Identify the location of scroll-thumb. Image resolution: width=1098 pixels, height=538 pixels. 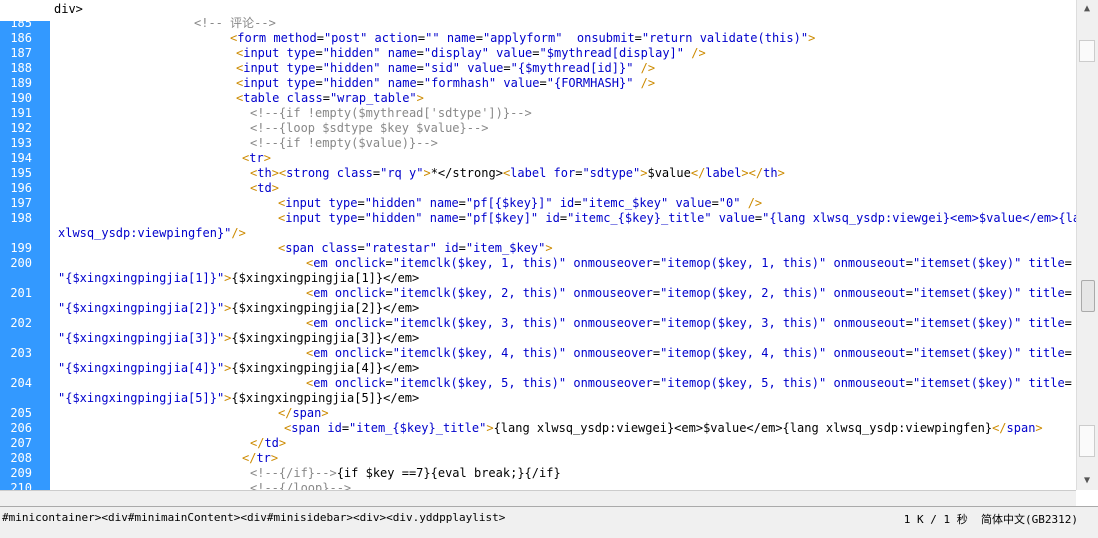
(1088, 296).